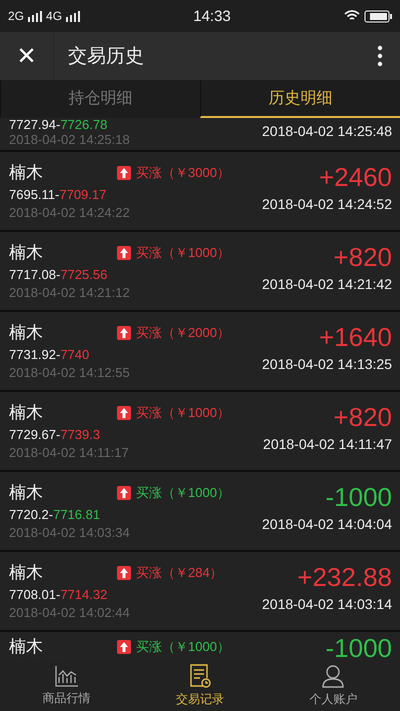 This screenshot has width=400, height=711. Describe the element at coordinates (327, 364) in the screenshot. I see `close-time: 2018-04-02 14:13:25` at that location.